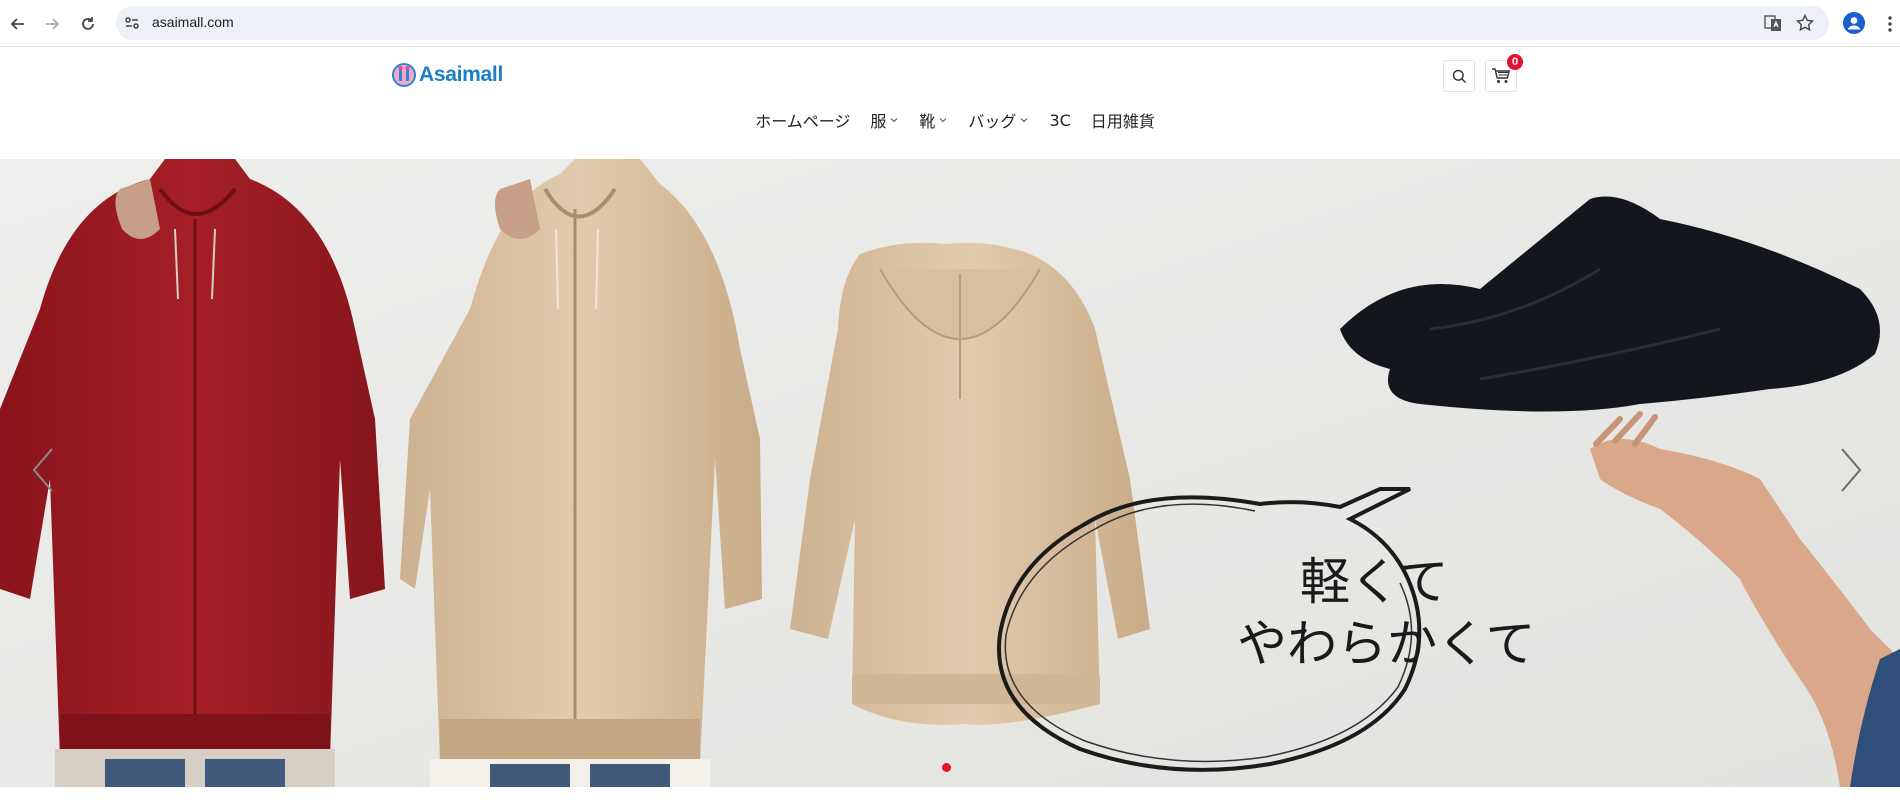  Describe the element at coordinates (927, 121) in the screenshot. I see `nav-item-label: 靴` at that location.